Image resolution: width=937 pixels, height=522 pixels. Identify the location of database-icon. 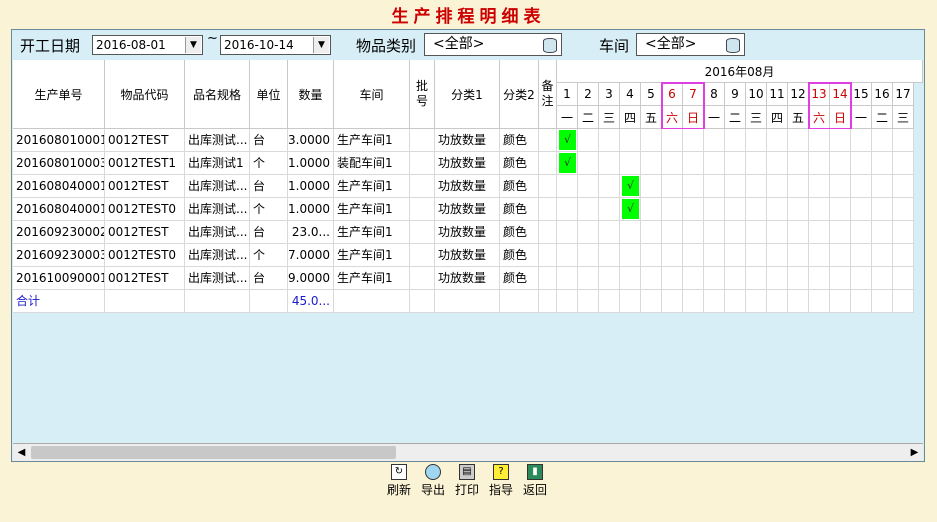
(733, 45).